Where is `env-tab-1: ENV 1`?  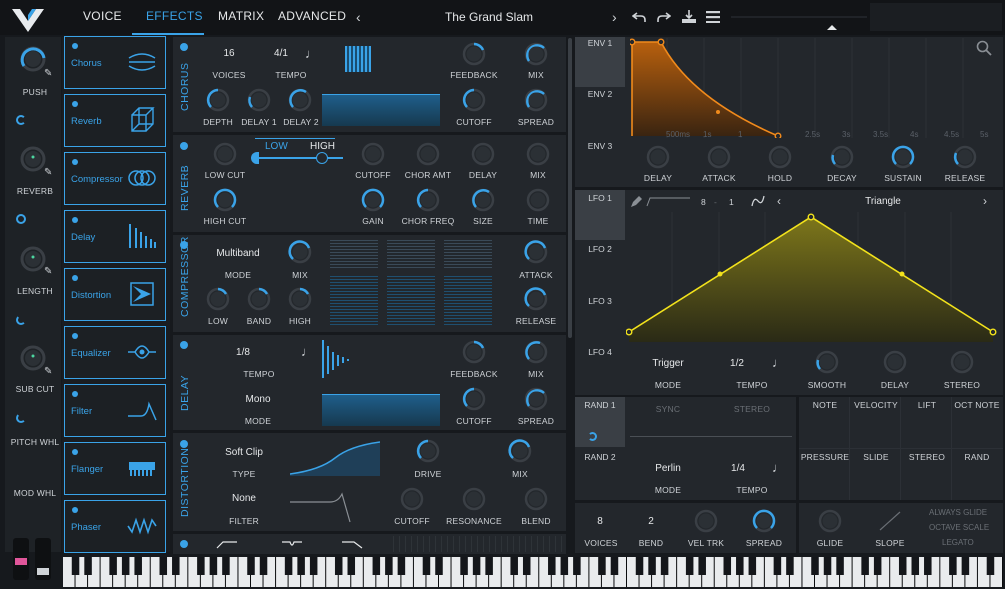 env-tab-1: ENV 1 is located at coordinates (600, 43).